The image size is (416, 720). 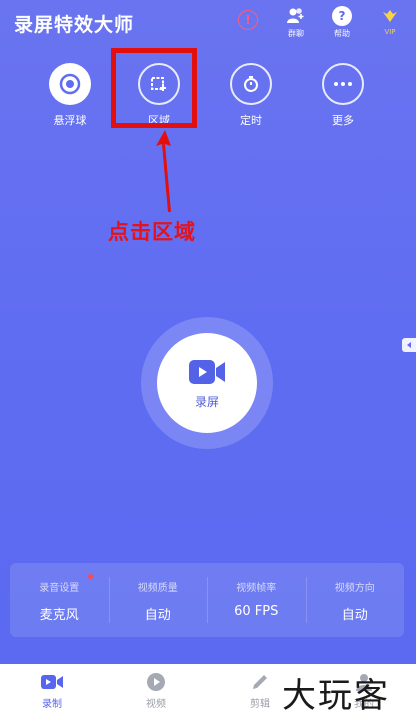 What do you see at coordinates (74, 25) in the screenshot?
I see `app-title: 录屏特效大师` at bounding box center [74, 25].